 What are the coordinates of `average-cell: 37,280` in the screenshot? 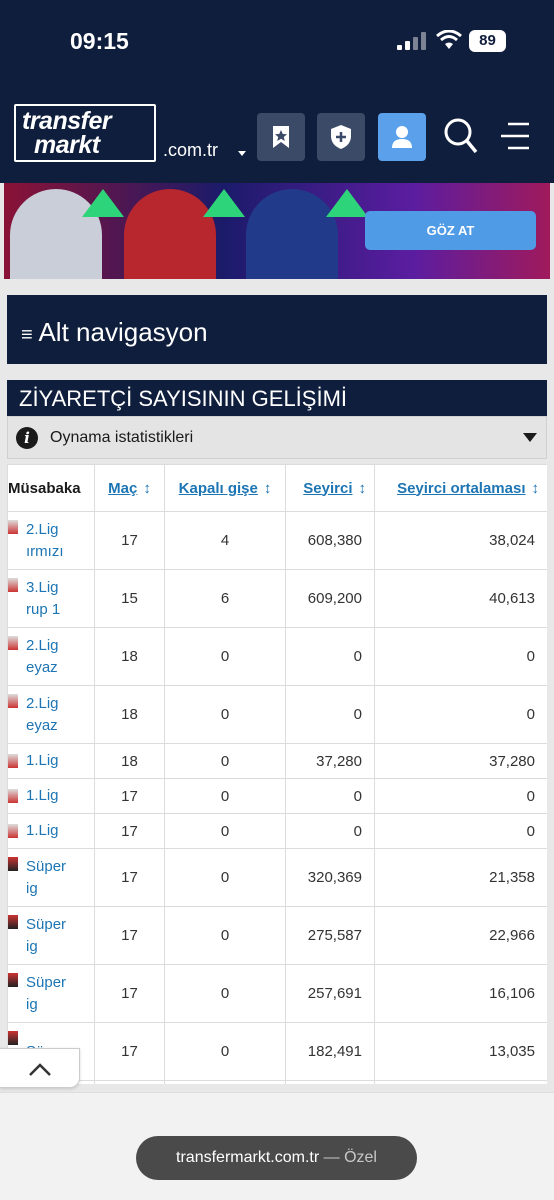 It's located at (460, 761).